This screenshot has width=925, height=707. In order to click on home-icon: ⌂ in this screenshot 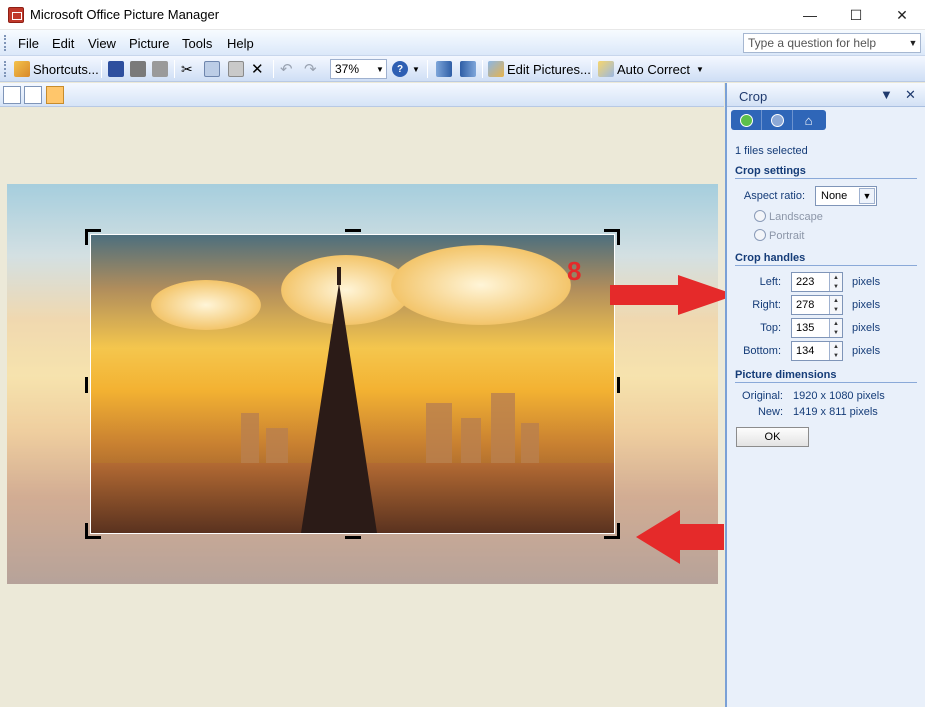, I will do `click(808, 120)`.